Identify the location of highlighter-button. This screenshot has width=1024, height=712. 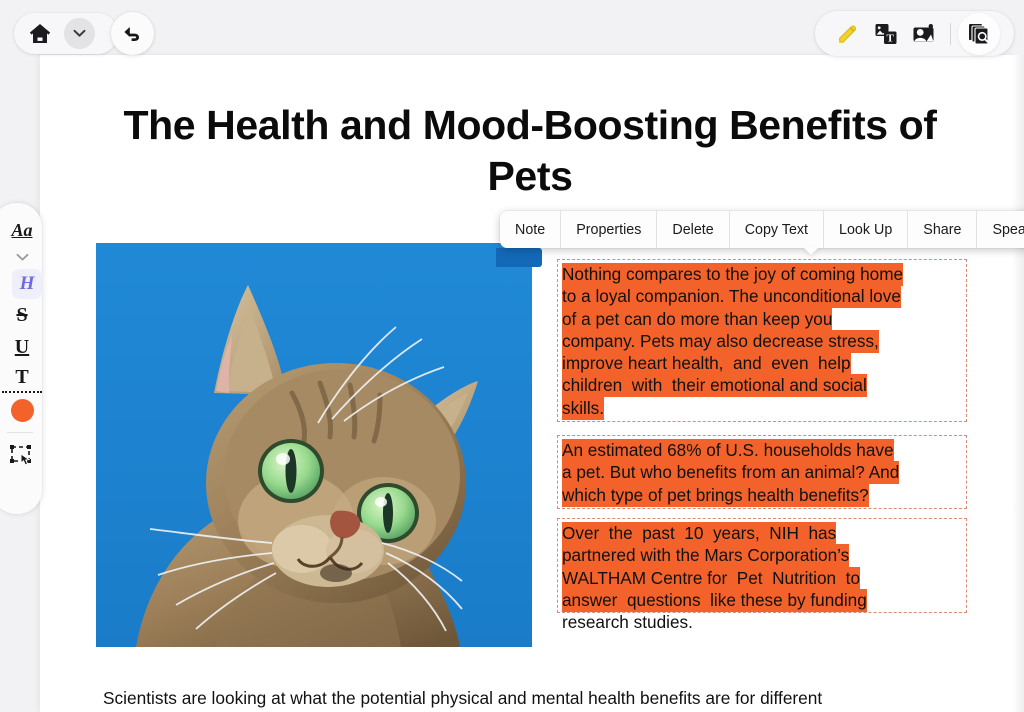
(848, 34).